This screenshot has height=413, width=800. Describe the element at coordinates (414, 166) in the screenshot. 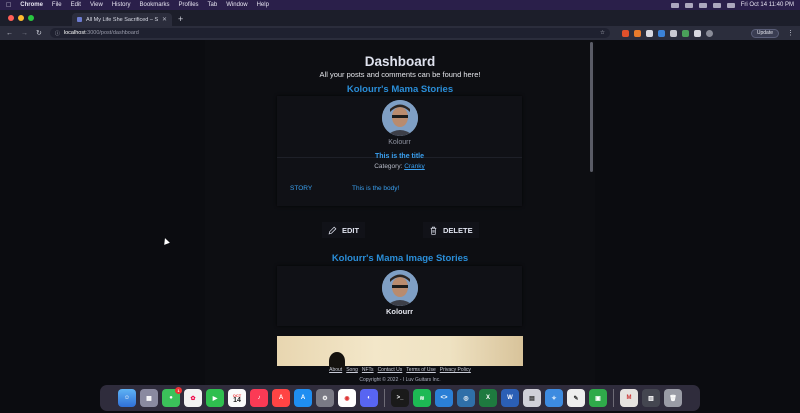

I see `category-link: Cranky` at that location.